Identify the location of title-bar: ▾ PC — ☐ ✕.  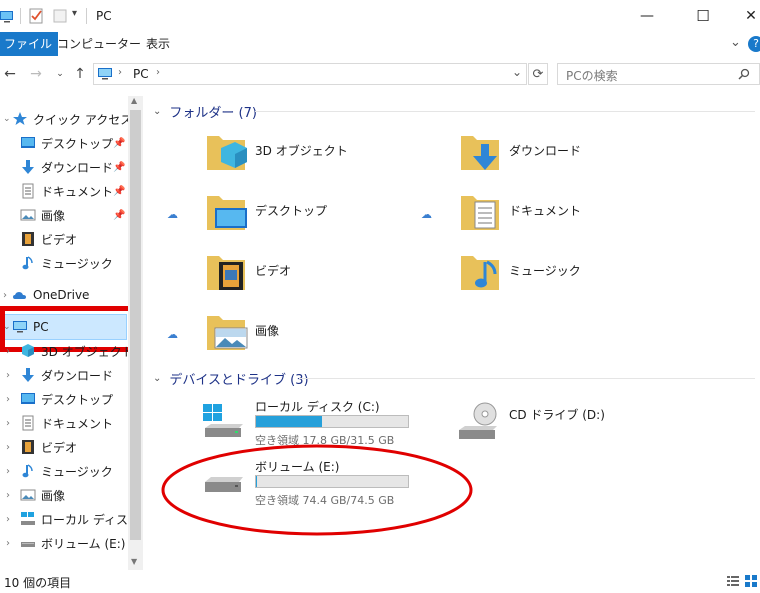
(380, 16).